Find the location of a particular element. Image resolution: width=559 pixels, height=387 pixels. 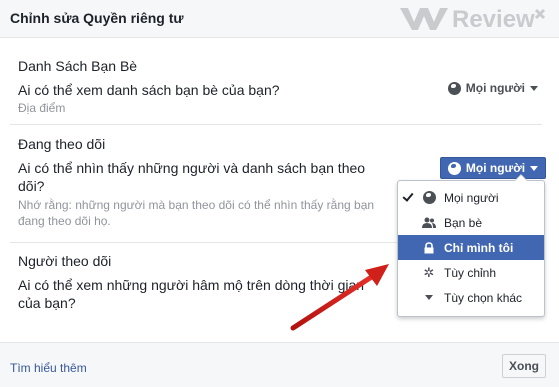

checkmark-icon is located at coordinates (408, 196).